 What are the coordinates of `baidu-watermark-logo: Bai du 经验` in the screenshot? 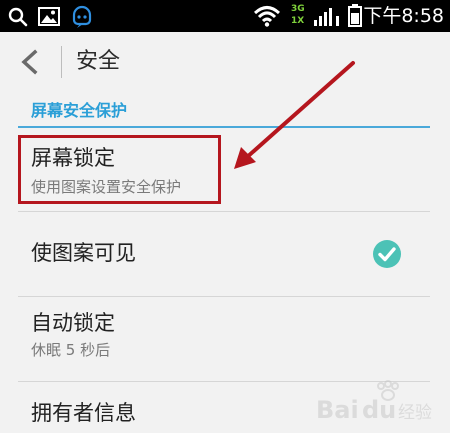 It's located at (374, 402).